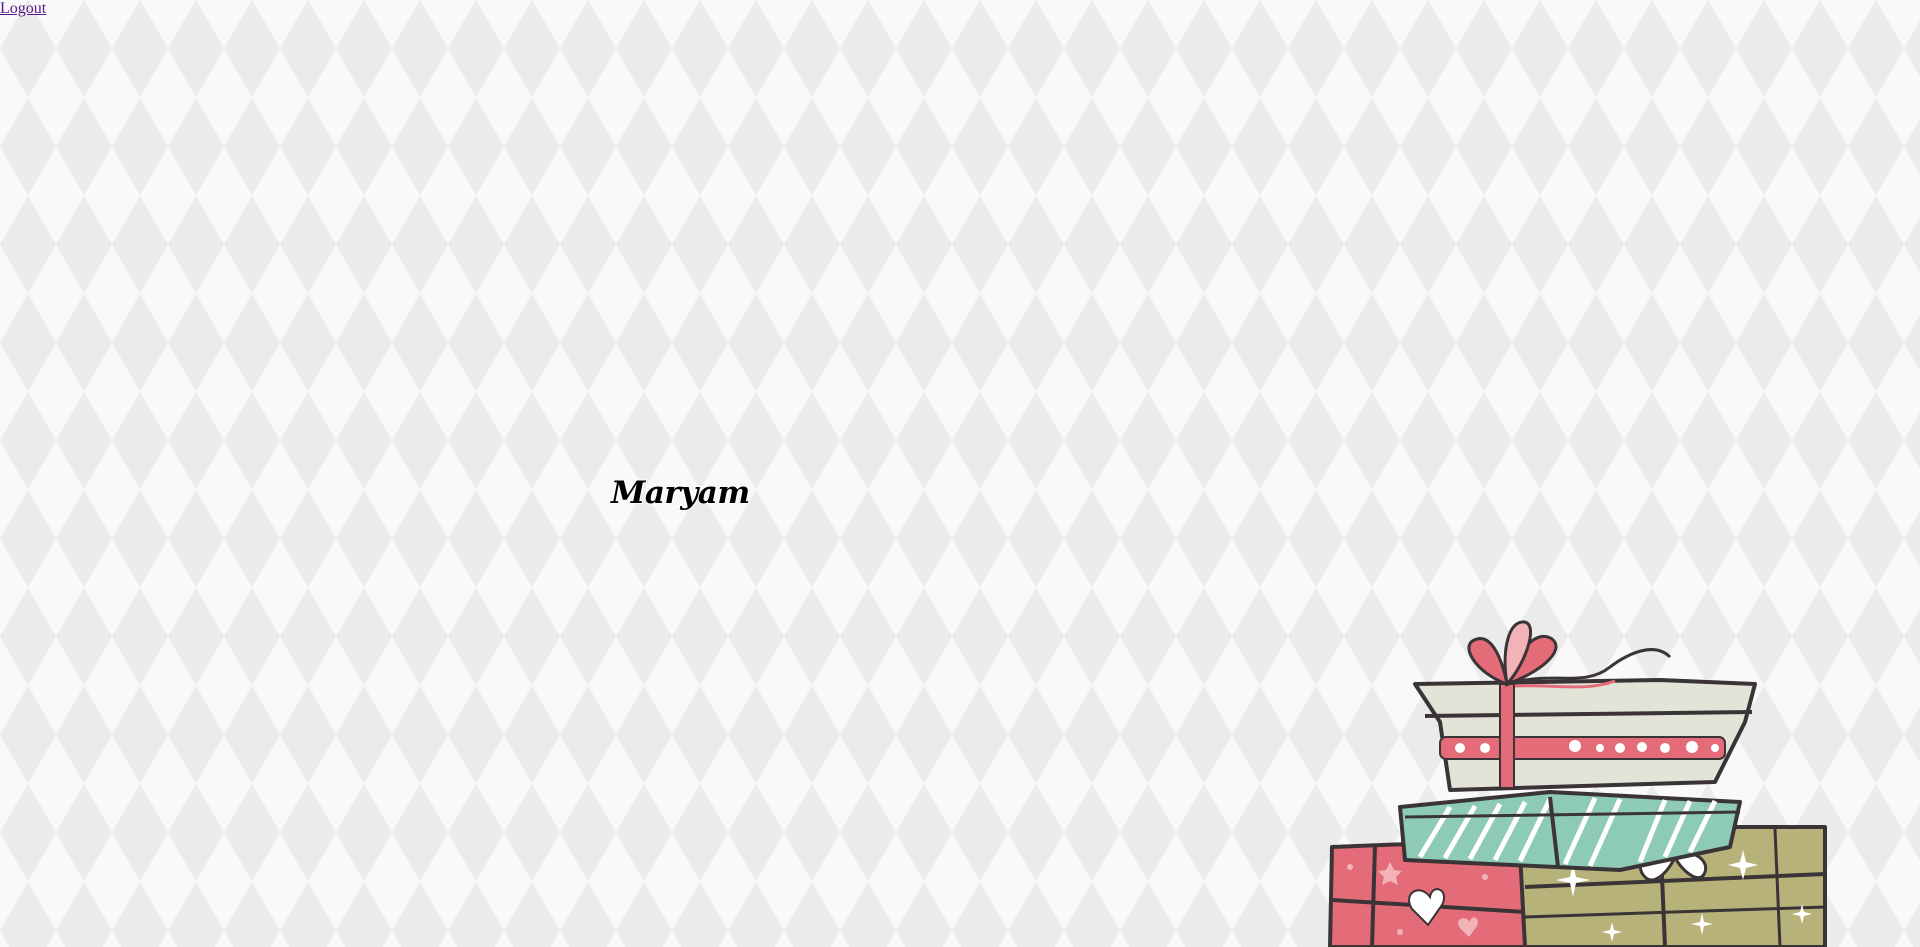 This screenshot has width=1920, height=947. Describe the element at coordinates (680, 493) in the screenshot. I see `user-name-heading: Maryam` at that location.